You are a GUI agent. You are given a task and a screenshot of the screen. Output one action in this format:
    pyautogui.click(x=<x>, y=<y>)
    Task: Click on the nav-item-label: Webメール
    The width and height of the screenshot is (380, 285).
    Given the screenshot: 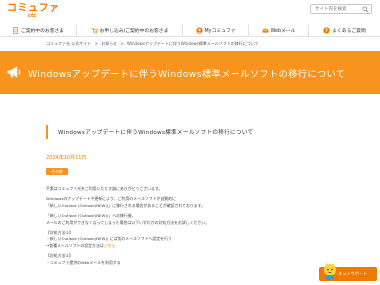 What is the action you would take?
    pyautogui.click(x=283, y=31)
    